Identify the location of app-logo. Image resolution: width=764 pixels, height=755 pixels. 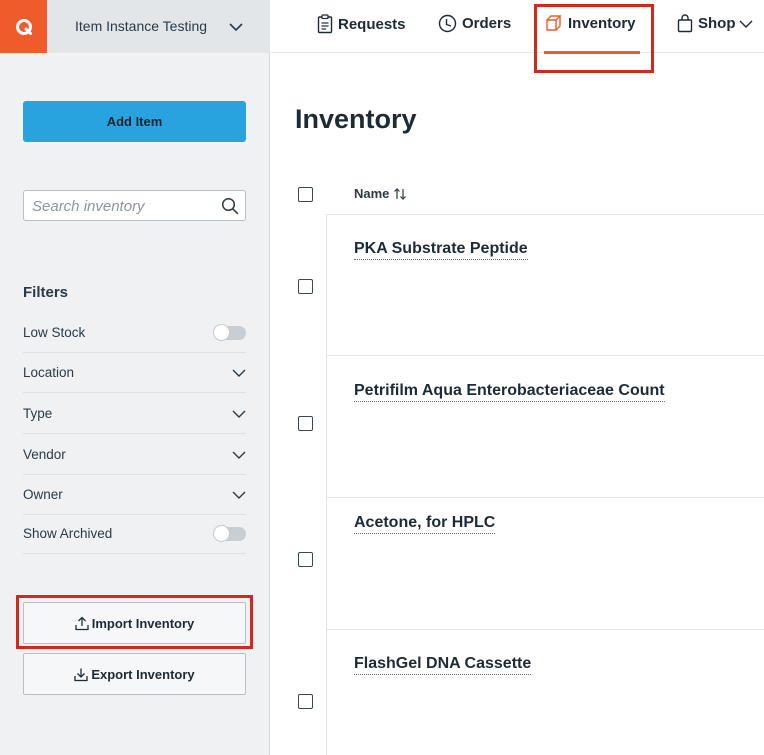
(23, 26).